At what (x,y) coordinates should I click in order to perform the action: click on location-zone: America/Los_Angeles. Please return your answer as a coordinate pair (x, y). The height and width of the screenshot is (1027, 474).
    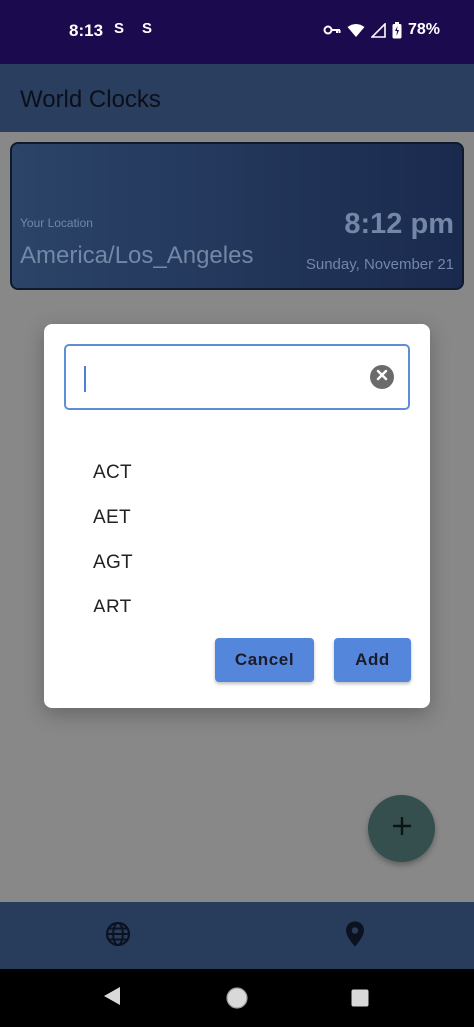
    Looking at the image, I should click on (137, 255).